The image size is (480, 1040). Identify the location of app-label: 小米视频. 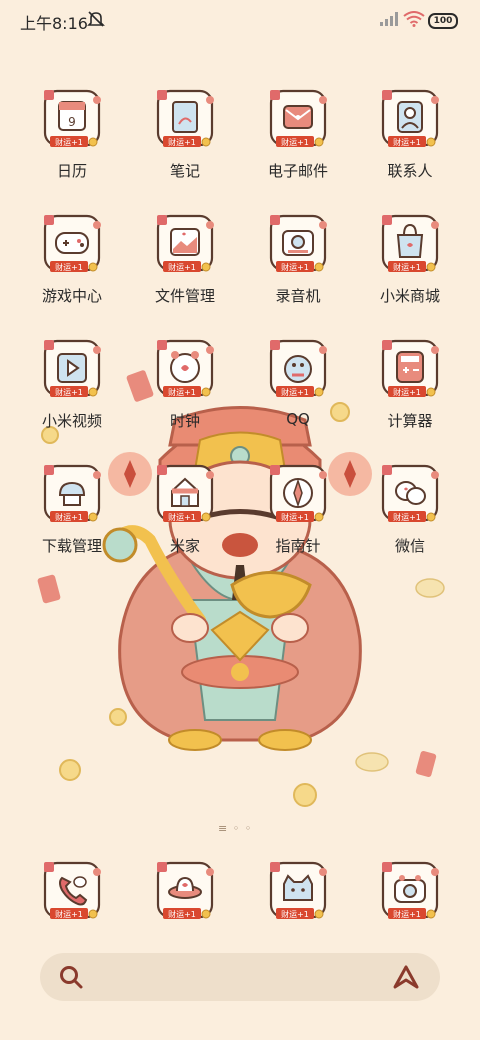
(71, 421).